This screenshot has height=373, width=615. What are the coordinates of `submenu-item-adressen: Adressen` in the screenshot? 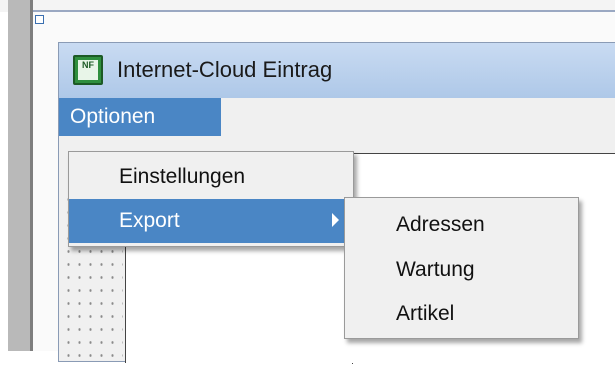 It's located at (461, 225).